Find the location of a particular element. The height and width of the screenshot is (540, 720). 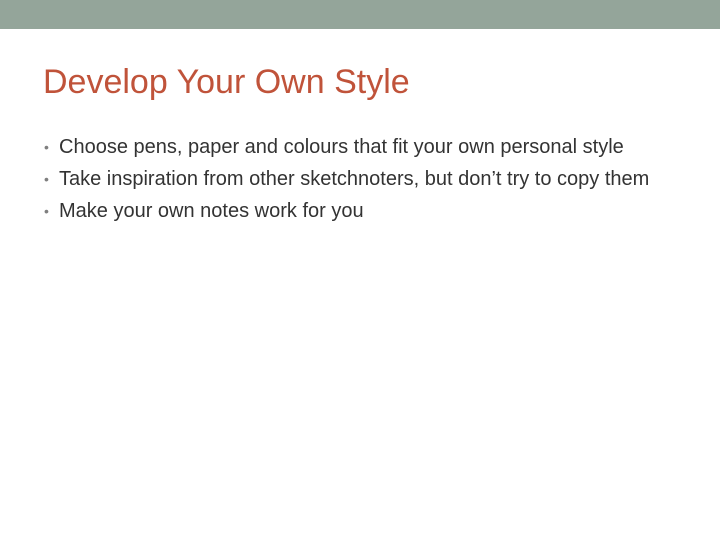

slide-title: Develop Your Own Style is located at coordinates (226, 82).